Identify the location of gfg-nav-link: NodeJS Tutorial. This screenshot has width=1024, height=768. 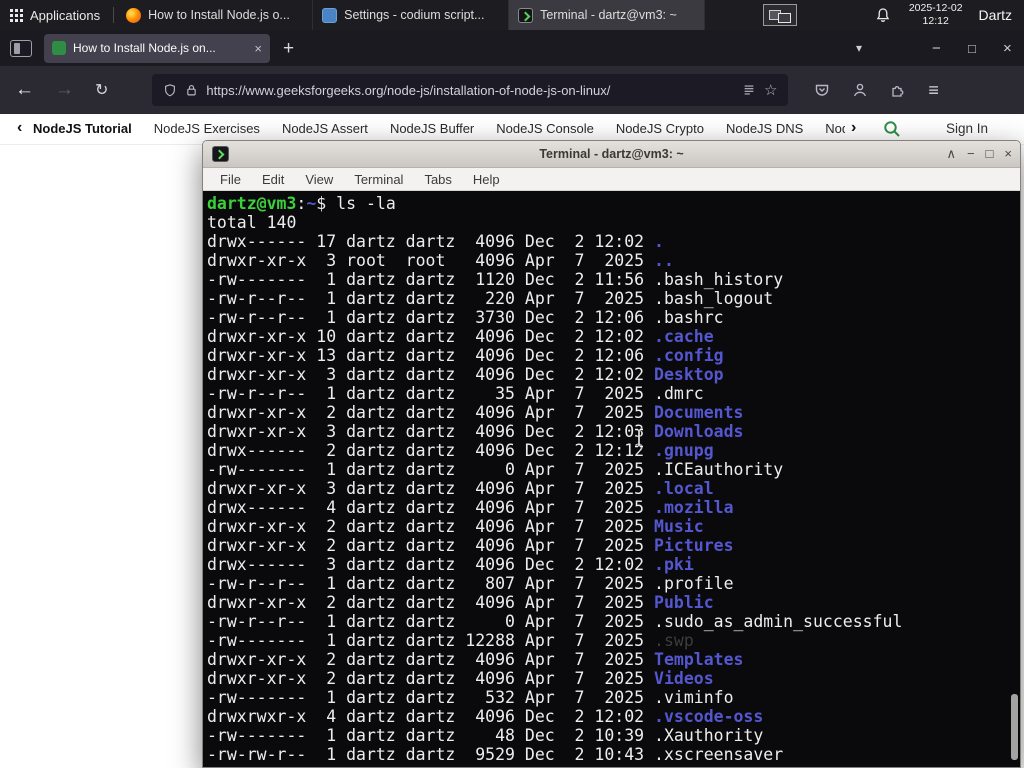
(82, 128).